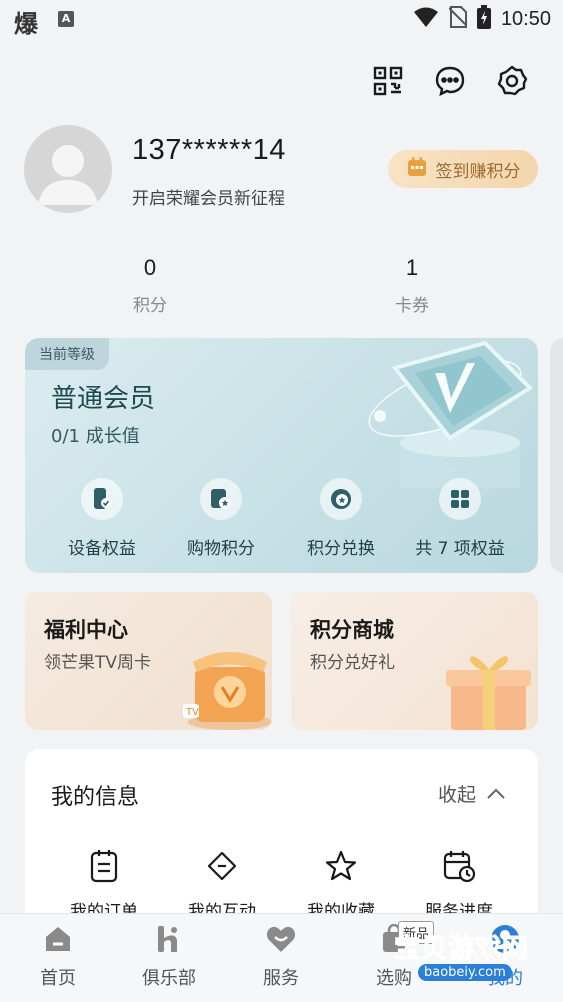 The image size is (563, 1002). I want to click on v-badge-illustration, so click(451, 414).